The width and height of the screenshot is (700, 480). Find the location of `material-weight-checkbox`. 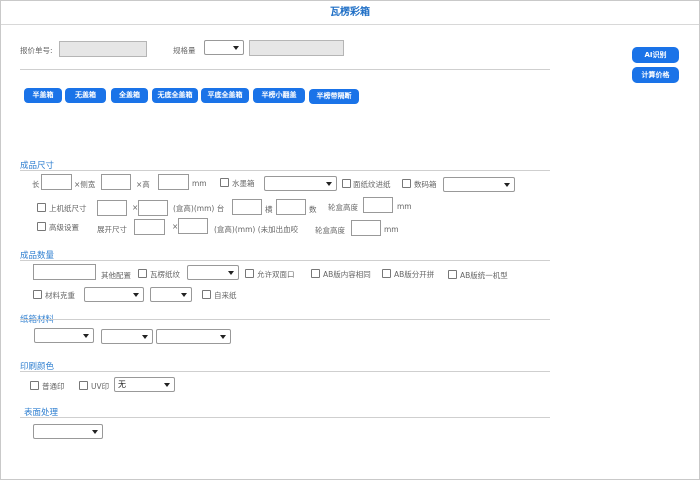

material-weight-checkbox is located at coordinates (37, 294).